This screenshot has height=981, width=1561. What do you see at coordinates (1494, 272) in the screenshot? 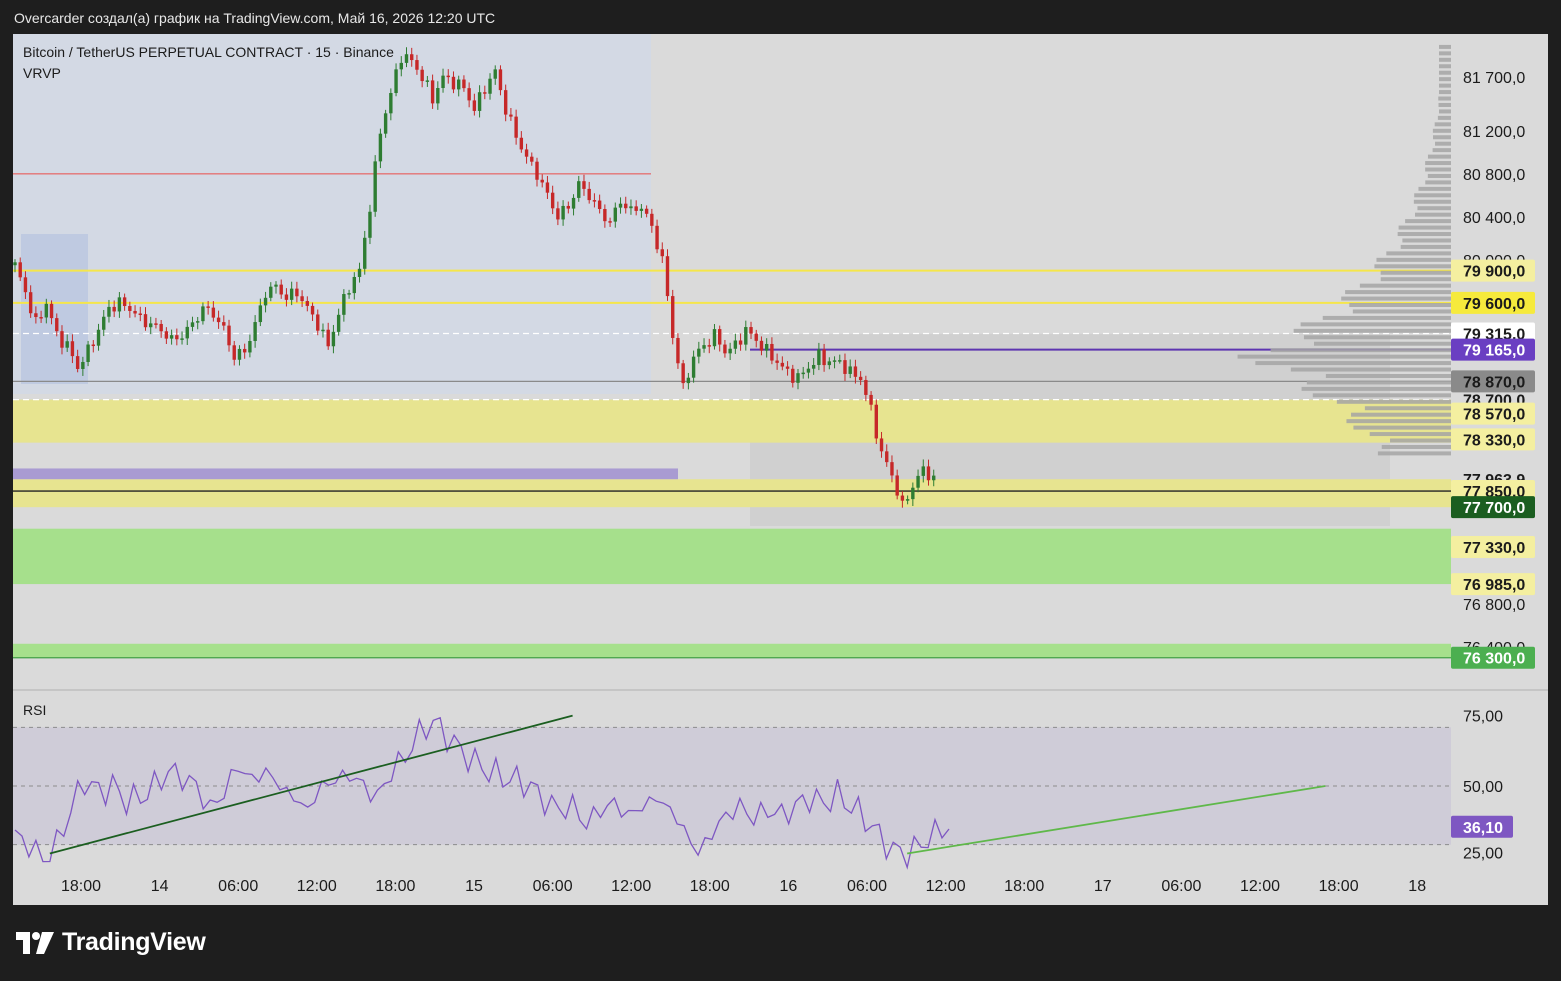
I see `price-label: 79 900,0` at bounding box center [1494, 272].